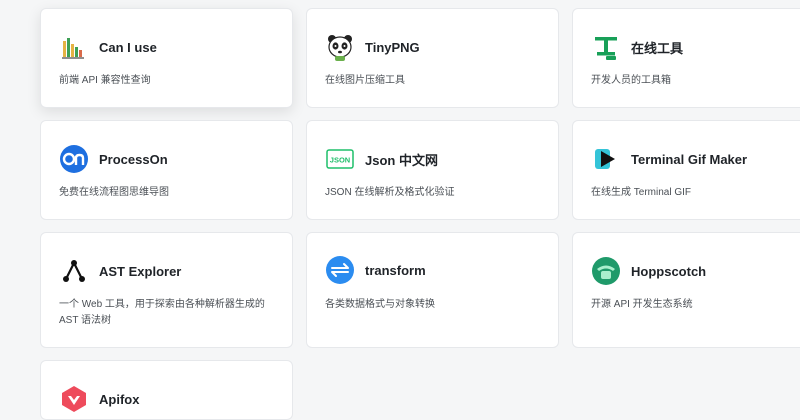 The width and height of the screenshot is (800, 420). What do you see at coordinates (641, 192) in the screenshot?
I see `card-description: 在线生成 Terminal GIF` at bounding box center [641, 192].